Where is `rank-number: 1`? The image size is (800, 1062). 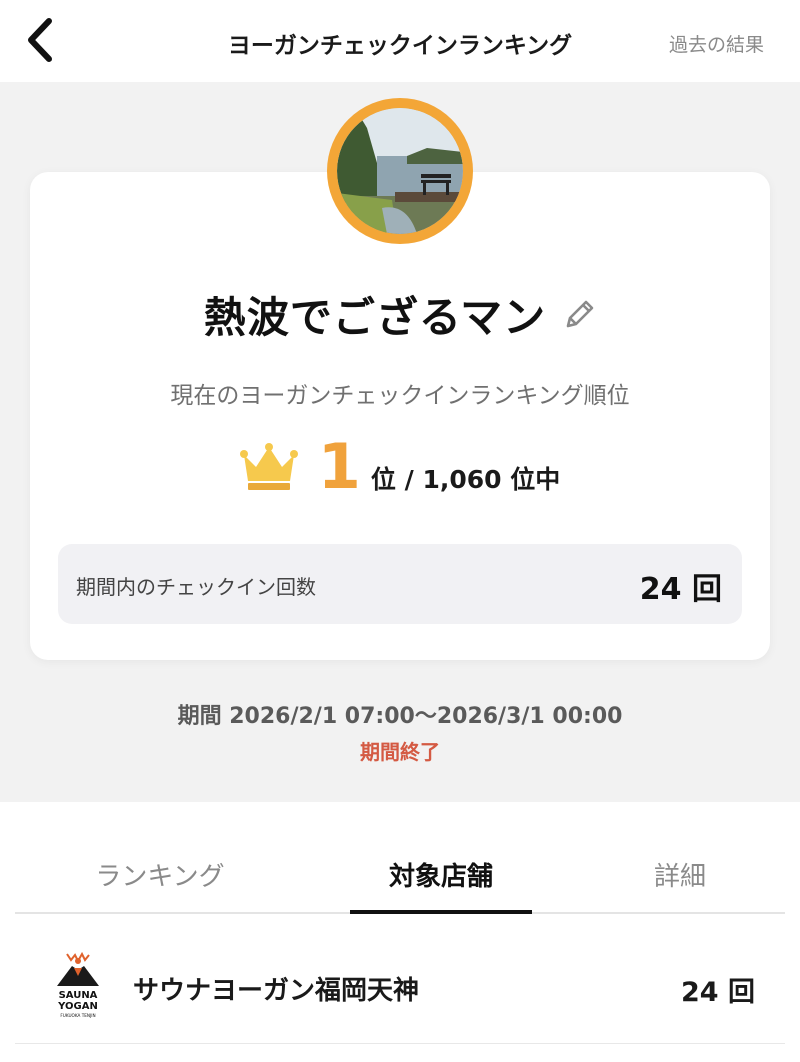
rank-number: 1 is located at coordinates (339, 466).